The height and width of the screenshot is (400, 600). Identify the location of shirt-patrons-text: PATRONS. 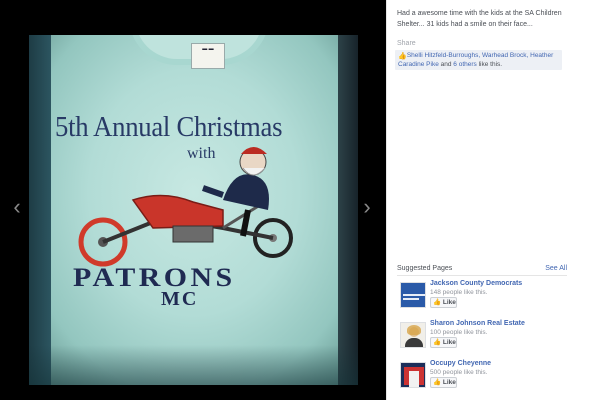
(154, 277).